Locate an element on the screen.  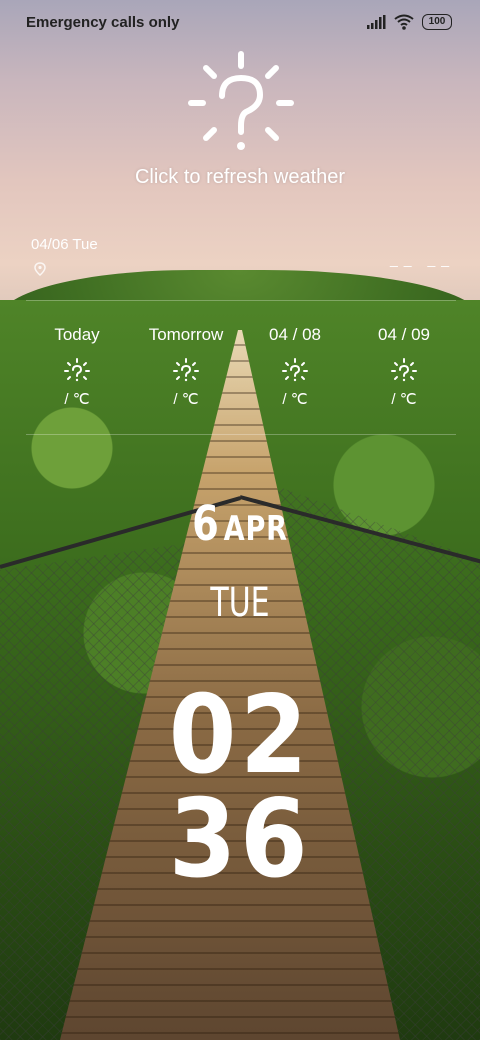
forecast-day: 04 / 08 / ℃ is located at coordinates (295, 364).